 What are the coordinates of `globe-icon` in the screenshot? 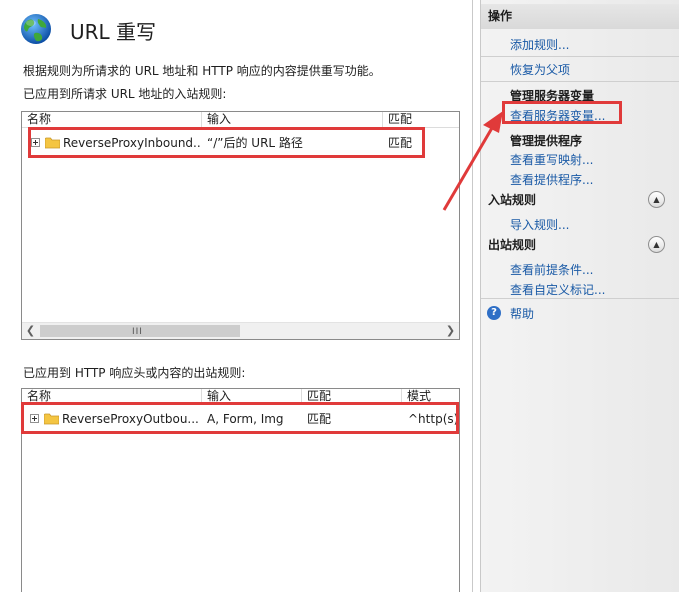 It's located at (36, 29).